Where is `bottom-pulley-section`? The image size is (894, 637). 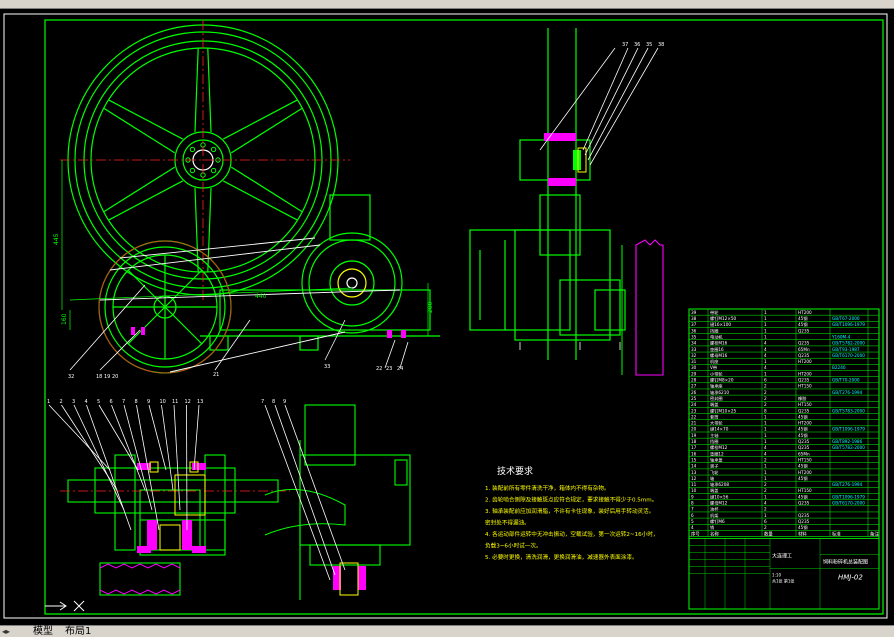
bottom-pulley-section is located at coordinates (140, 579).